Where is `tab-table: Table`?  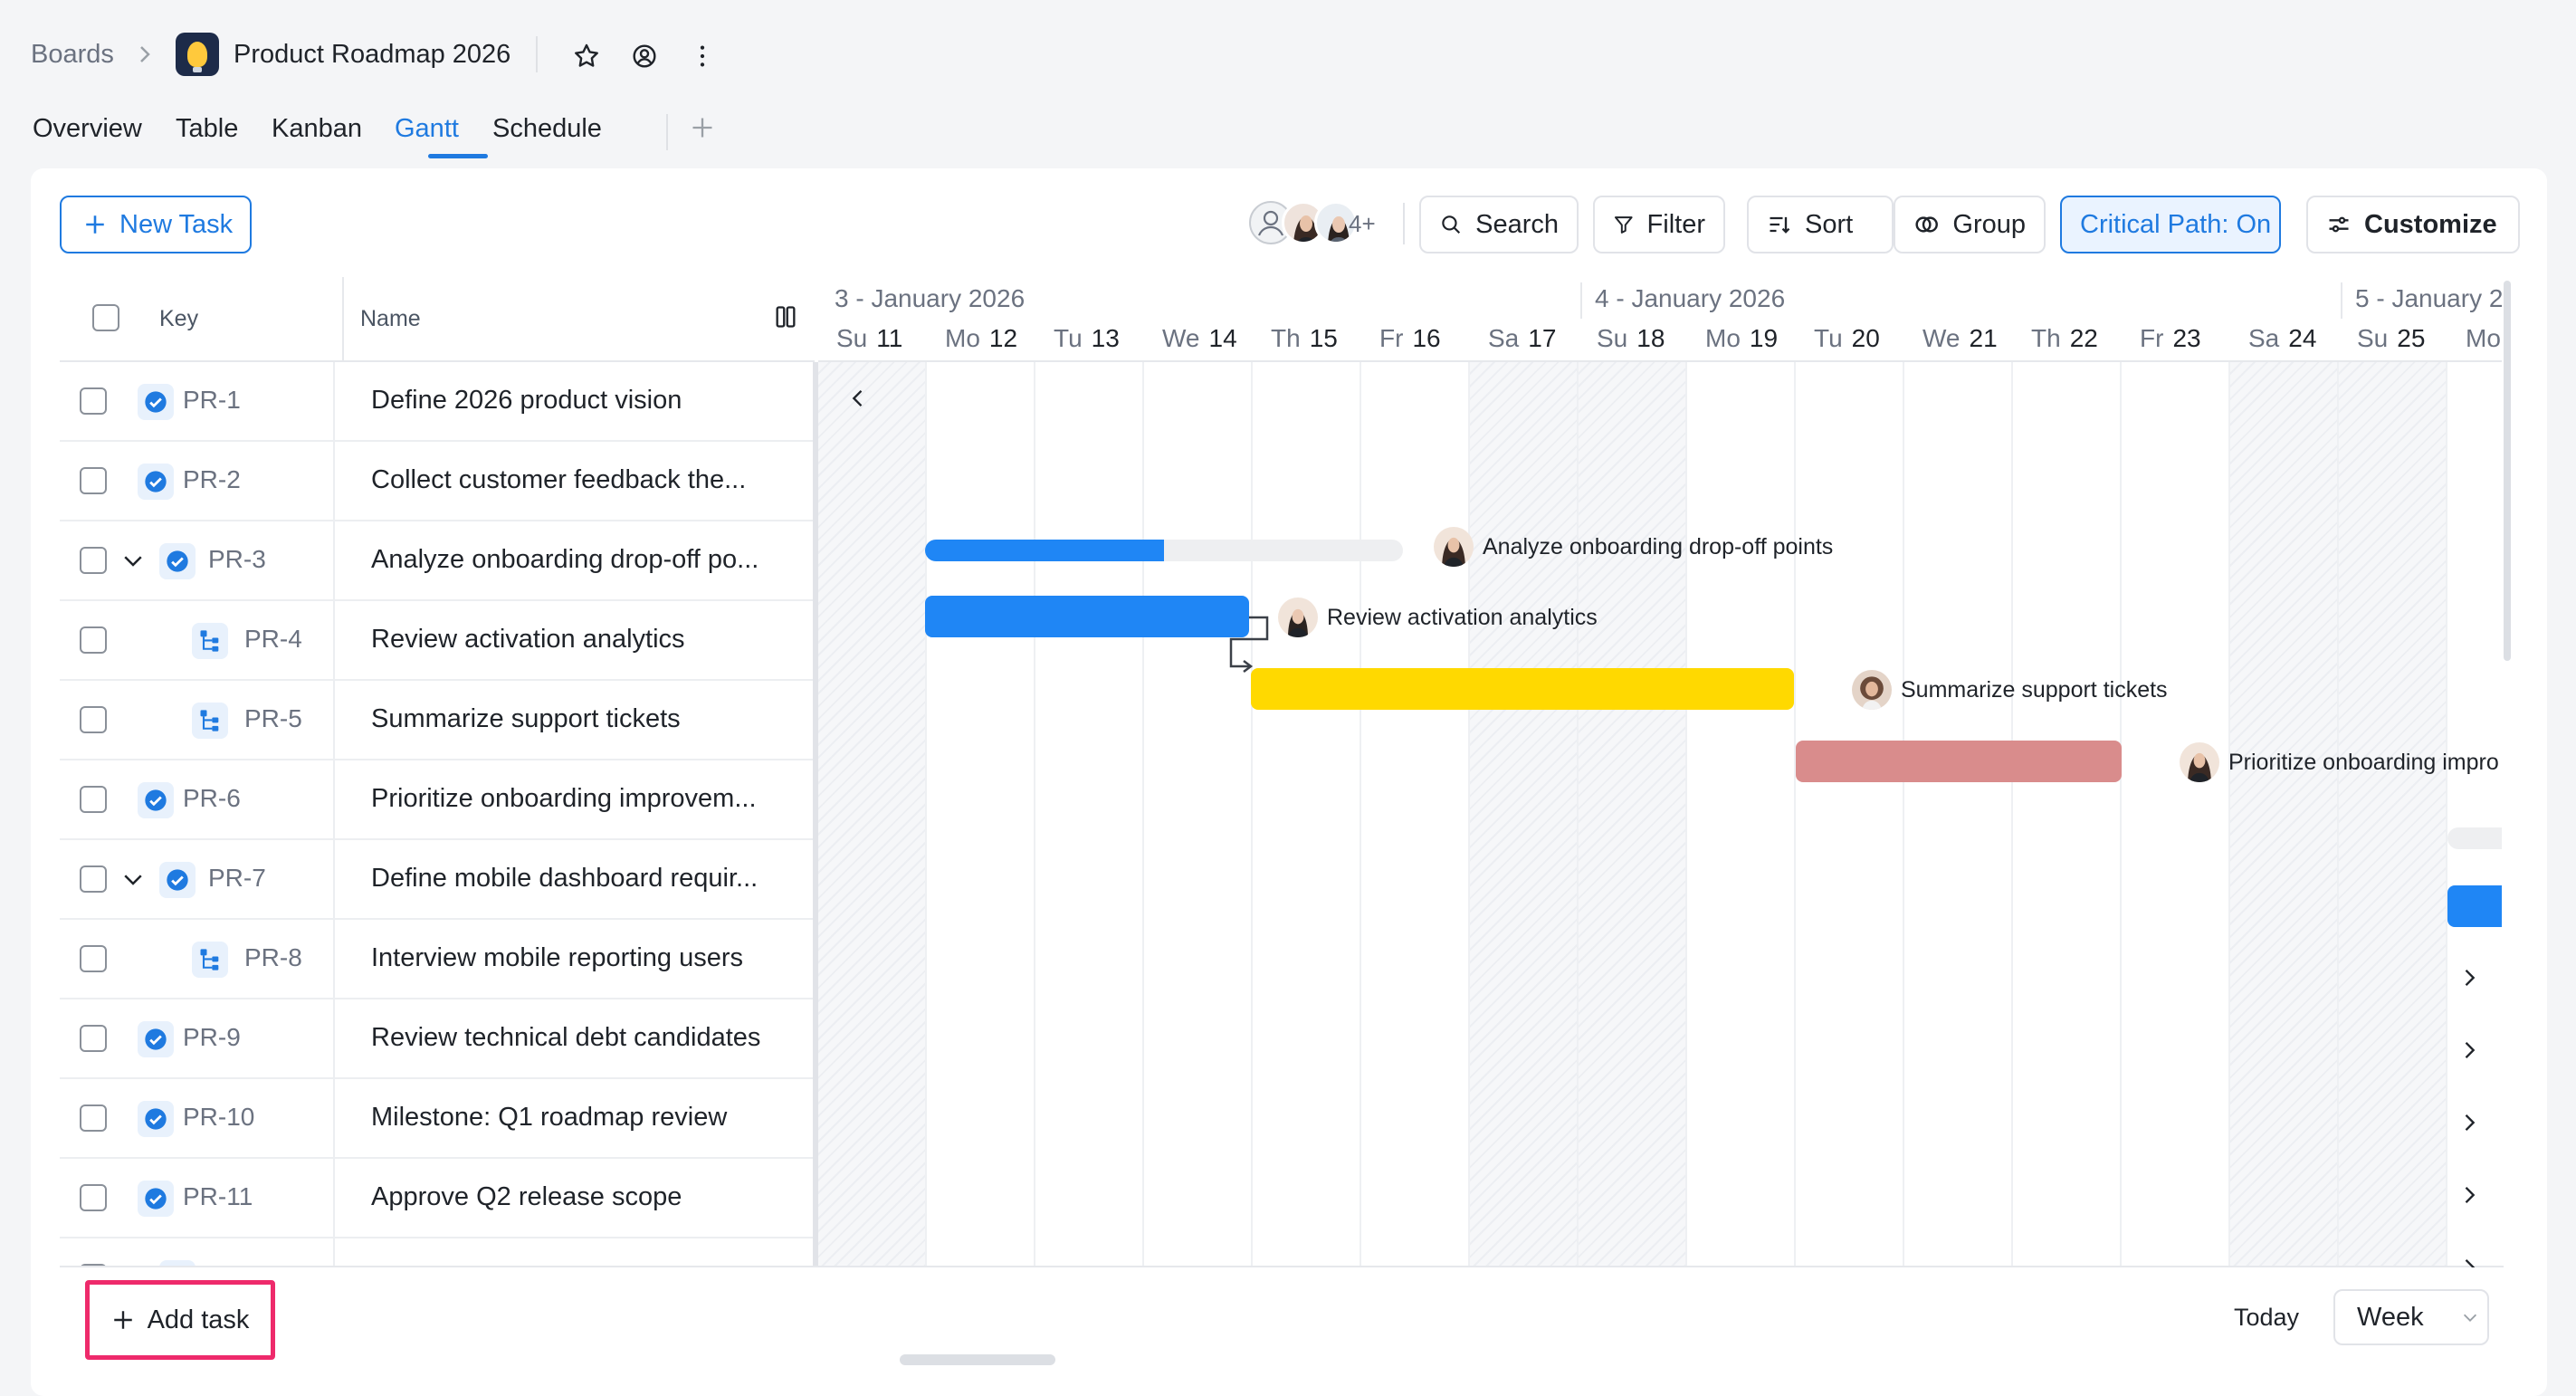 tab-table: Table is located at coordinates (207, 129).